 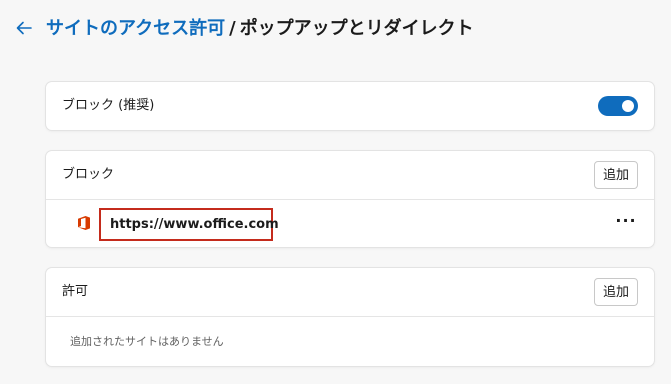 I want to click on site-url-highlight: https://www.office.com, so click(x=189, y=224).